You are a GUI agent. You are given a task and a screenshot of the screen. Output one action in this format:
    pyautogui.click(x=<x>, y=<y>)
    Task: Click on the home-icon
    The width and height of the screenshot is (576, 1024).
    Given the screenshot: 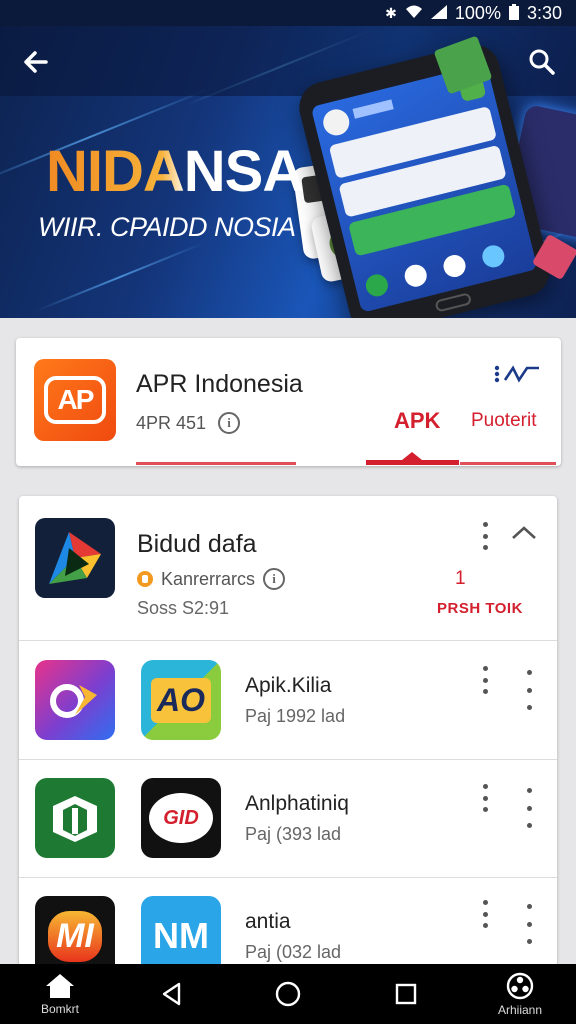 What is the action you would take?
    pyautogui.click(x=60, y=986)
    